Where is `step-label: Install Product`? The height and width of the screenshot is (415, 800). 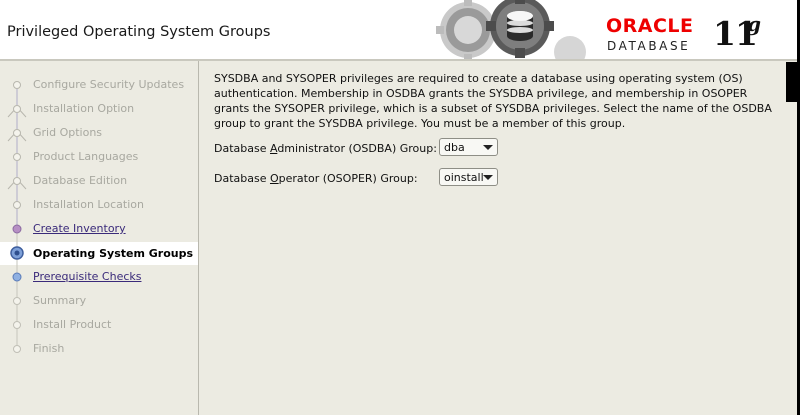
step-label: Install Product is located at coordinates (72, 324).